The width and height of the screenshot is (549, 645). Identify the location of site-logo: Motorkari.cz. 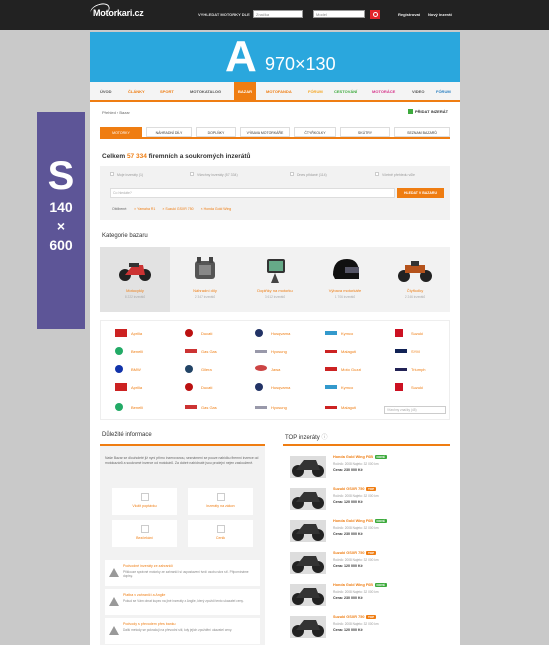
(116, 10).